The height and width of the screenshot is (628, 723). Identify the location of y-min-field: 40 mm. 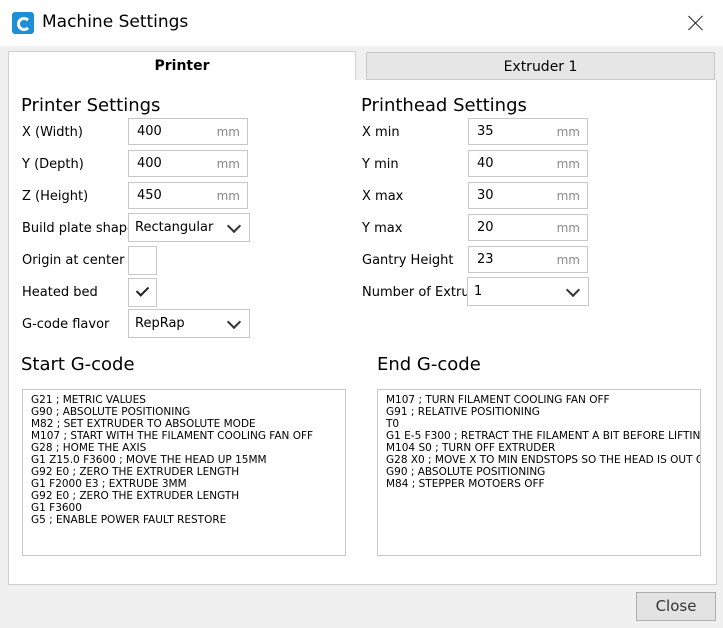
(528, 163).